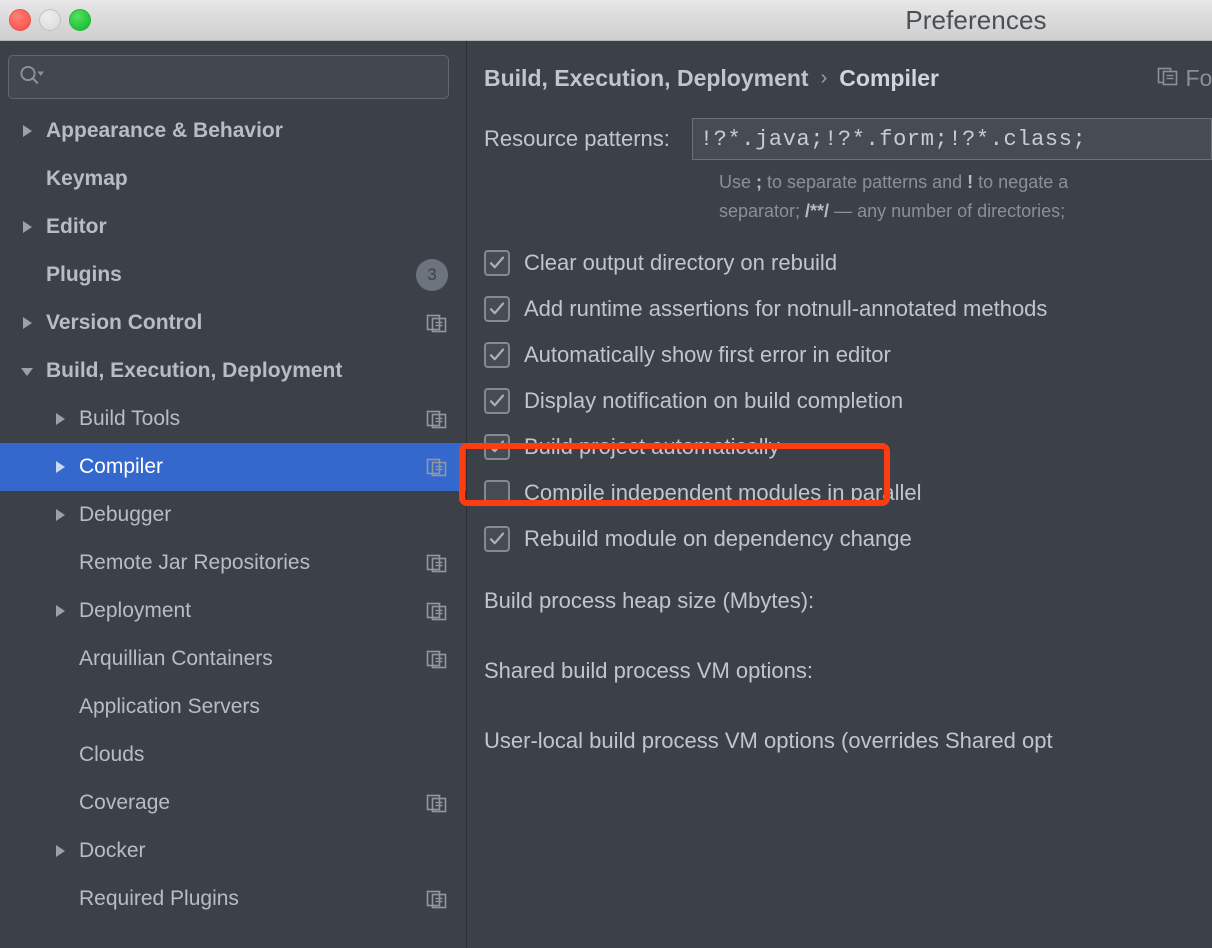 The image size is (1212, 948). What do you see at coordinates (233, 611) in the screenshot?
I see `sidebar-item-deployment: Deployment` at bounding box center [233, 611].